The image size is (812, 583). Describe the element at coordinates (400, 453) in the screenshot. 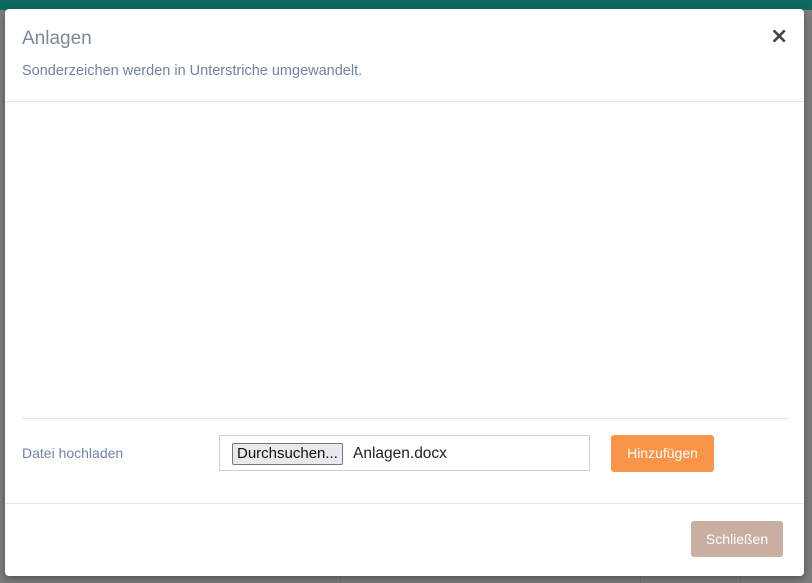

I see `selected-file-name: Anlagen.docx` at that location.